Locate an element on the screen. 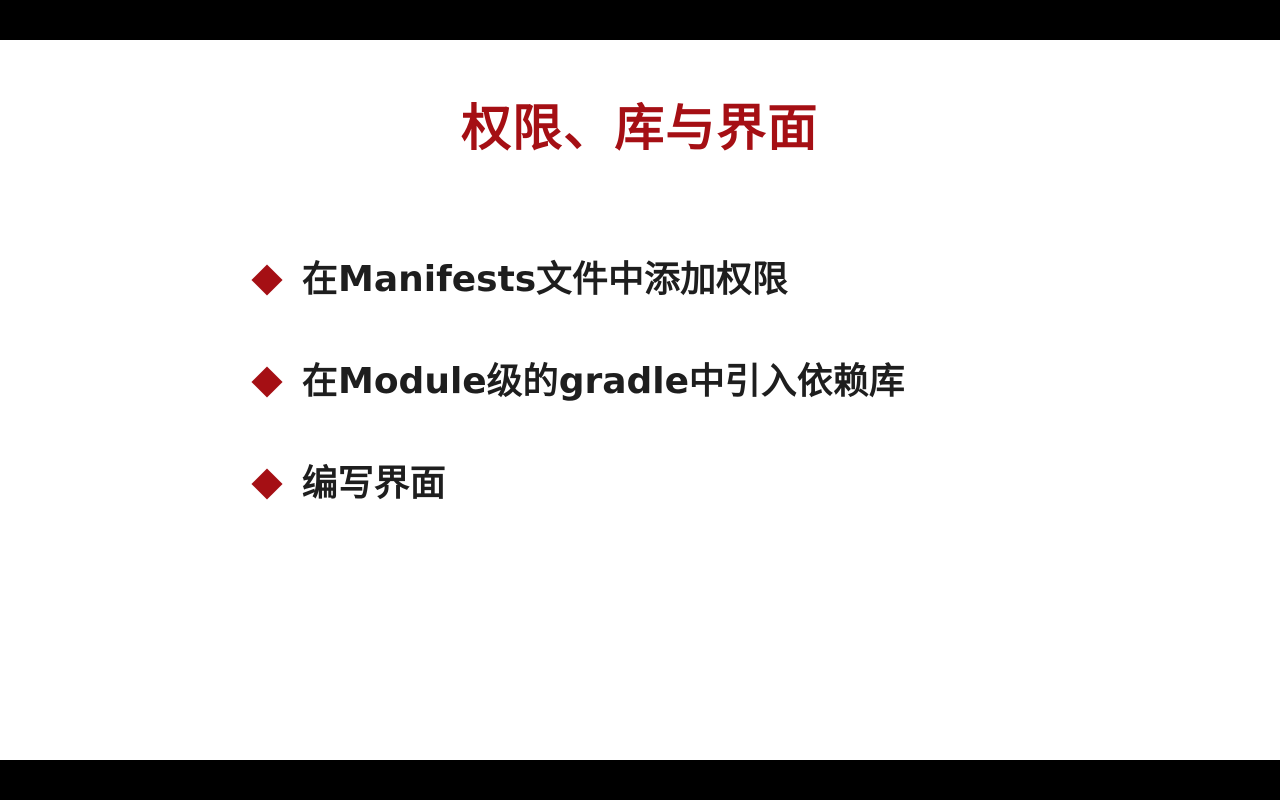  bullet-item-permissions: 在Manifests文件中添加权限 is located at coordinates (700, 280).